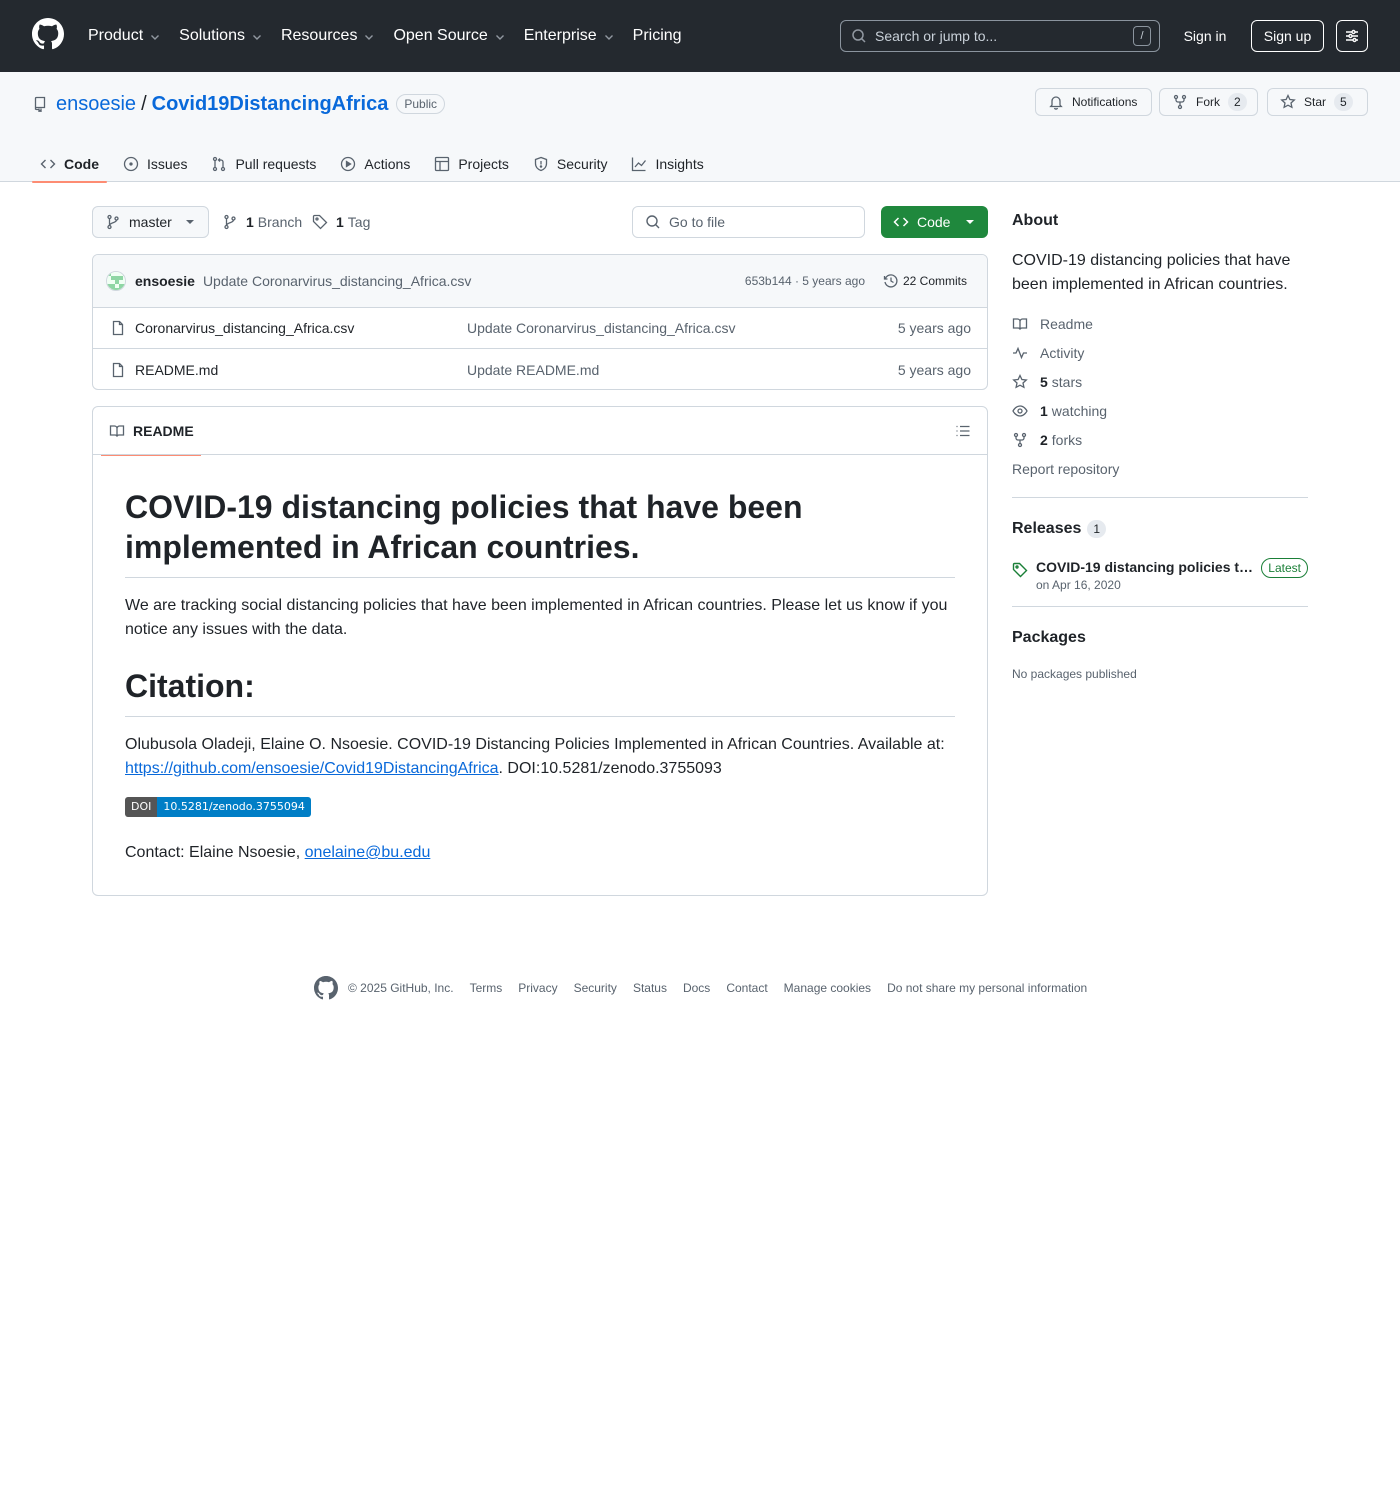 The height and width of the screenshot is (1500, 1400). Describe the element at coordinates (421, 104) in the screenshot. I see `visibility-badge: Public` at that location.